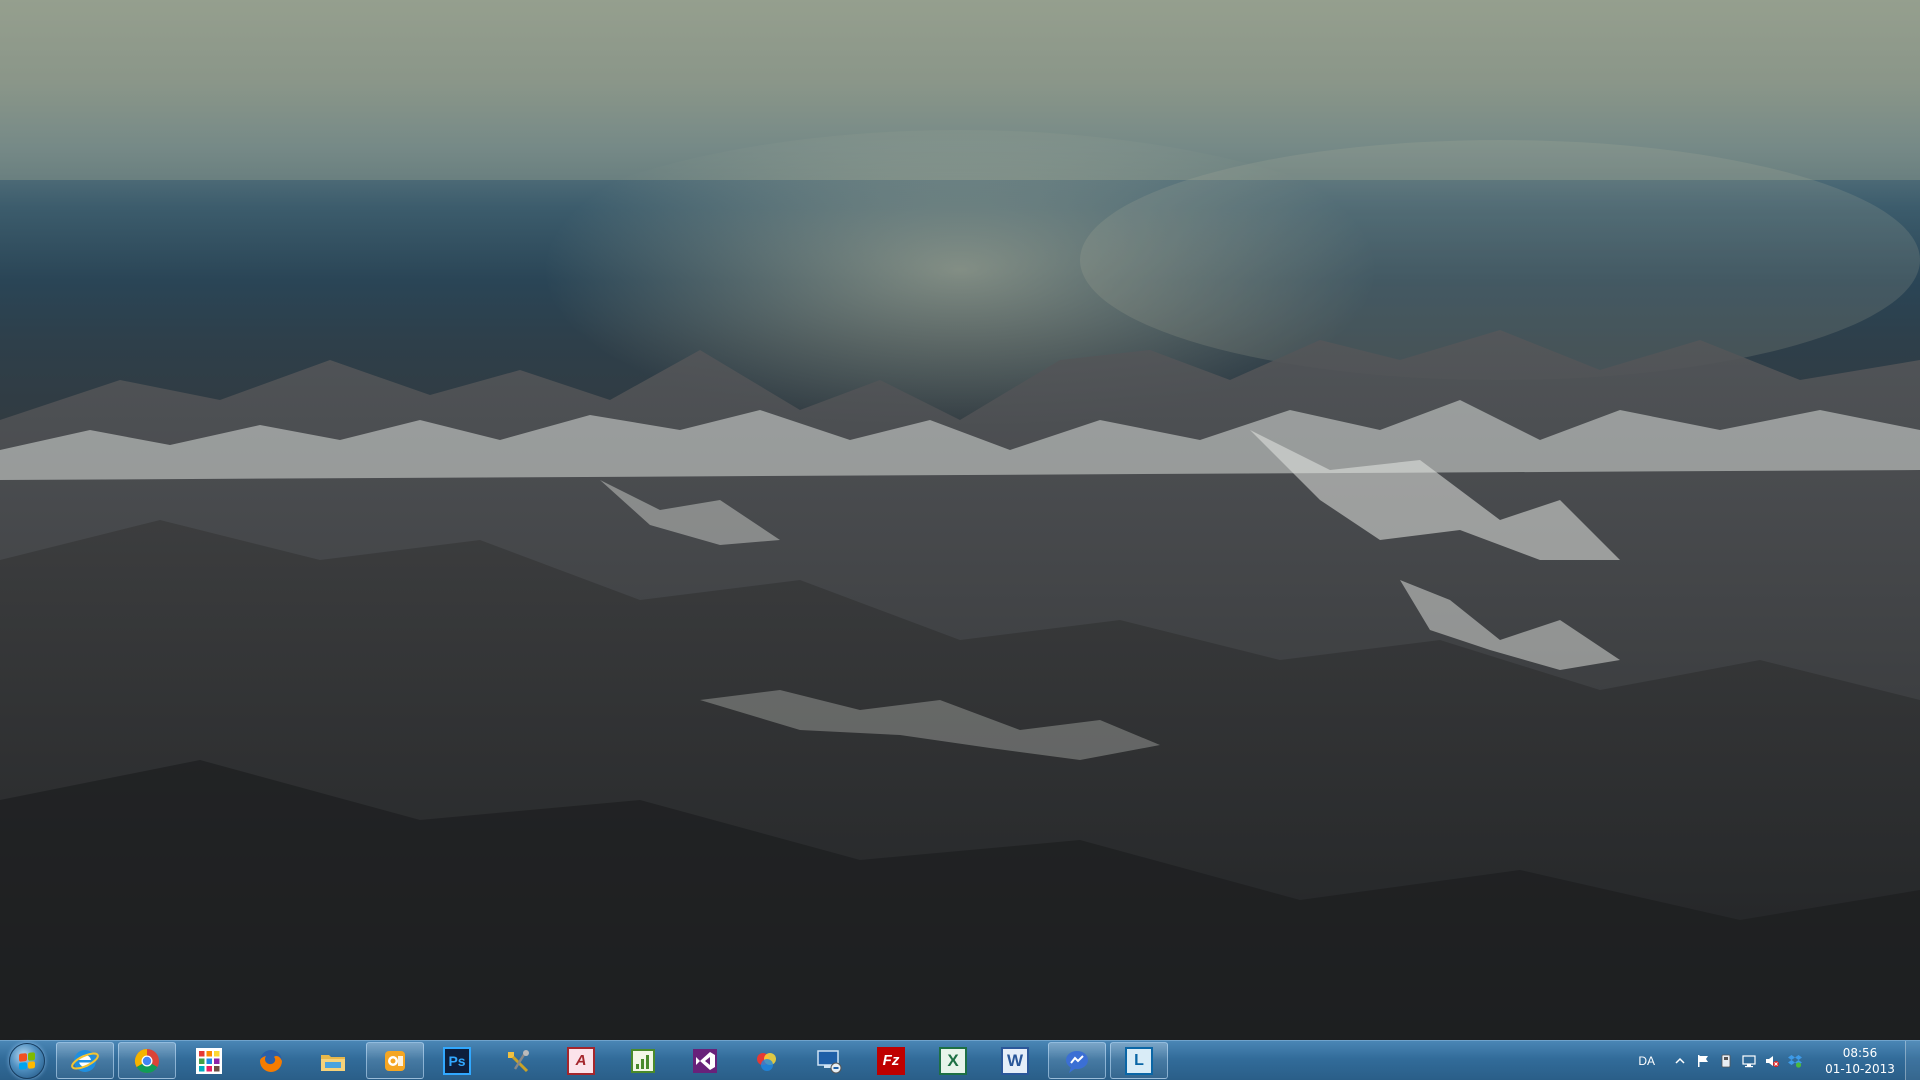 The image size is (1920, 1080). I want to click on taskbar-button-messenger, so click(1077, 1060).